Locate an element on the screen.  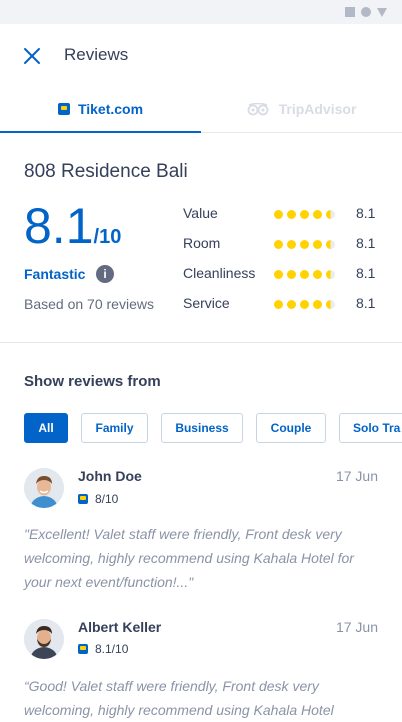
status-square-icon is located at coordinates (350, 12).